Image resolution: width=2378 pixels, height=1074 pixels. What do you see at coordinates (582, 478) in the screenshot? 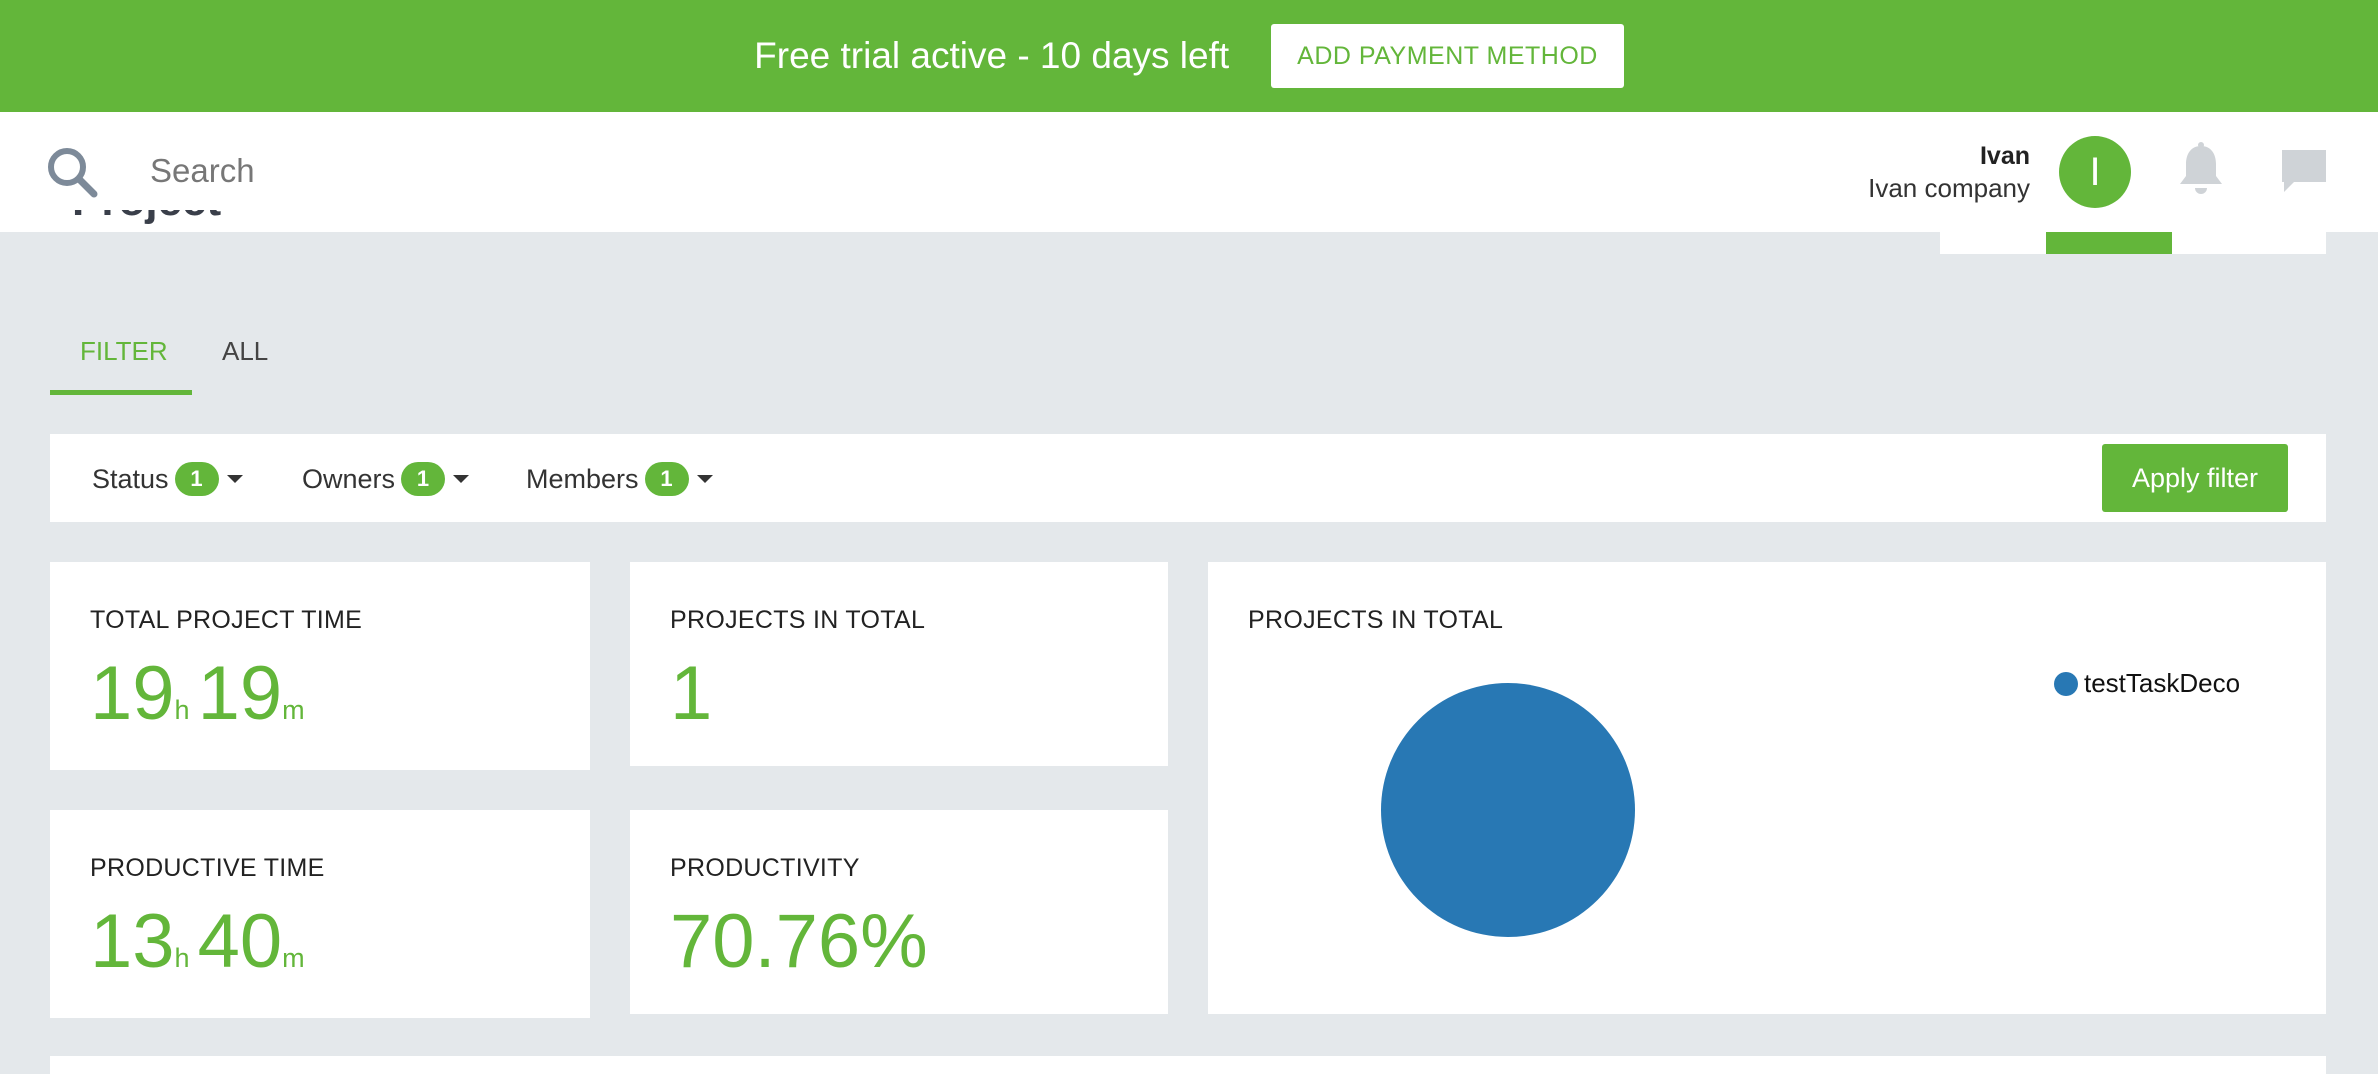
I see `members-filter-label: Members` at bounding box center [582, 478].